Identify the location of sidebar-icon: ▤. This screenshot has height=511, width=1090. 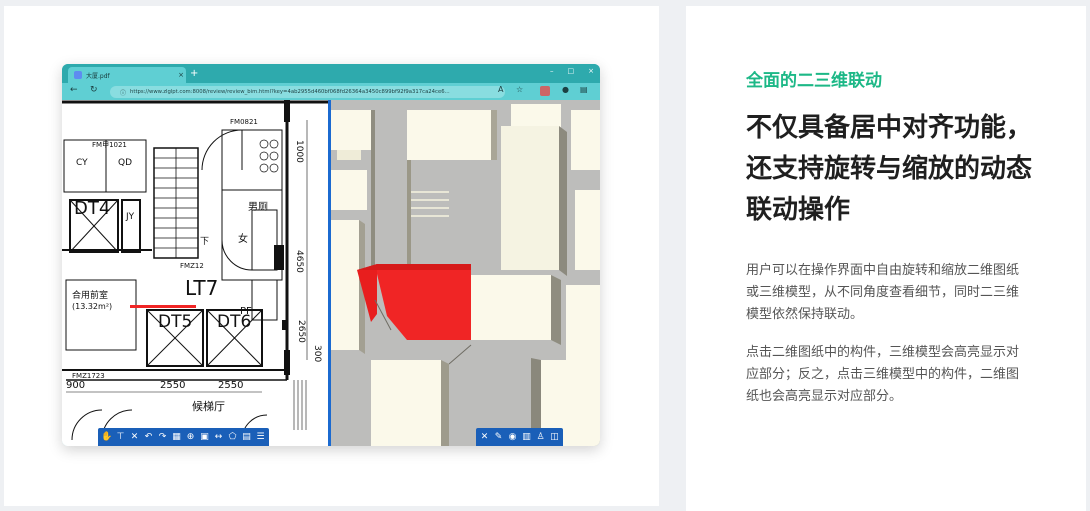
(584, 89).